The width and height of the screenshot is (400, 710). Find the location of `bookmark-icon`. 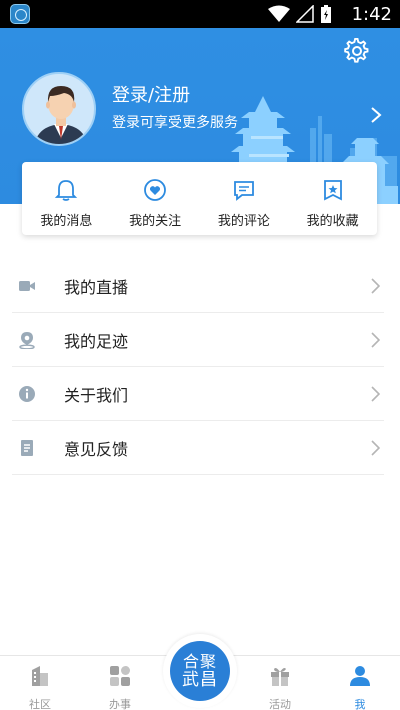

bookmark-icon is located at coordinates (332, 190).